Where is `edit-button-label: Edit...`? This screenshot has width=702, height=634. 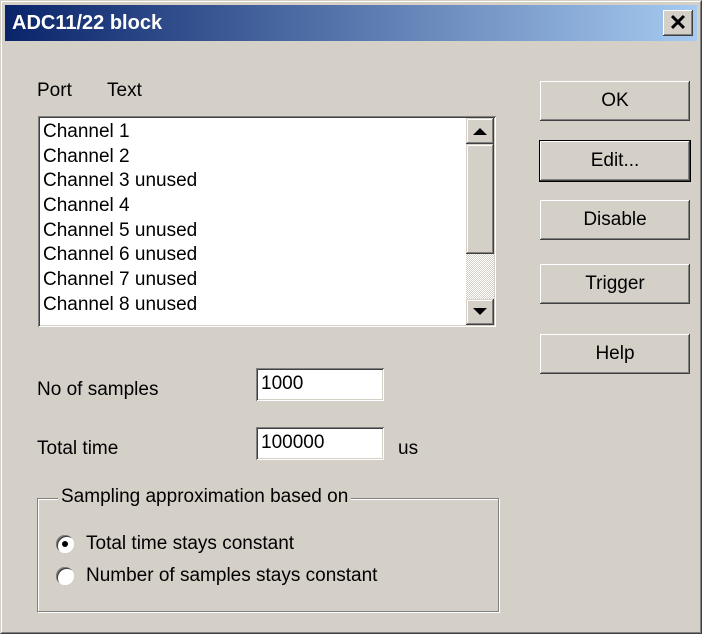 edit-button-label: Edit... is located at coordinates (615, 160).